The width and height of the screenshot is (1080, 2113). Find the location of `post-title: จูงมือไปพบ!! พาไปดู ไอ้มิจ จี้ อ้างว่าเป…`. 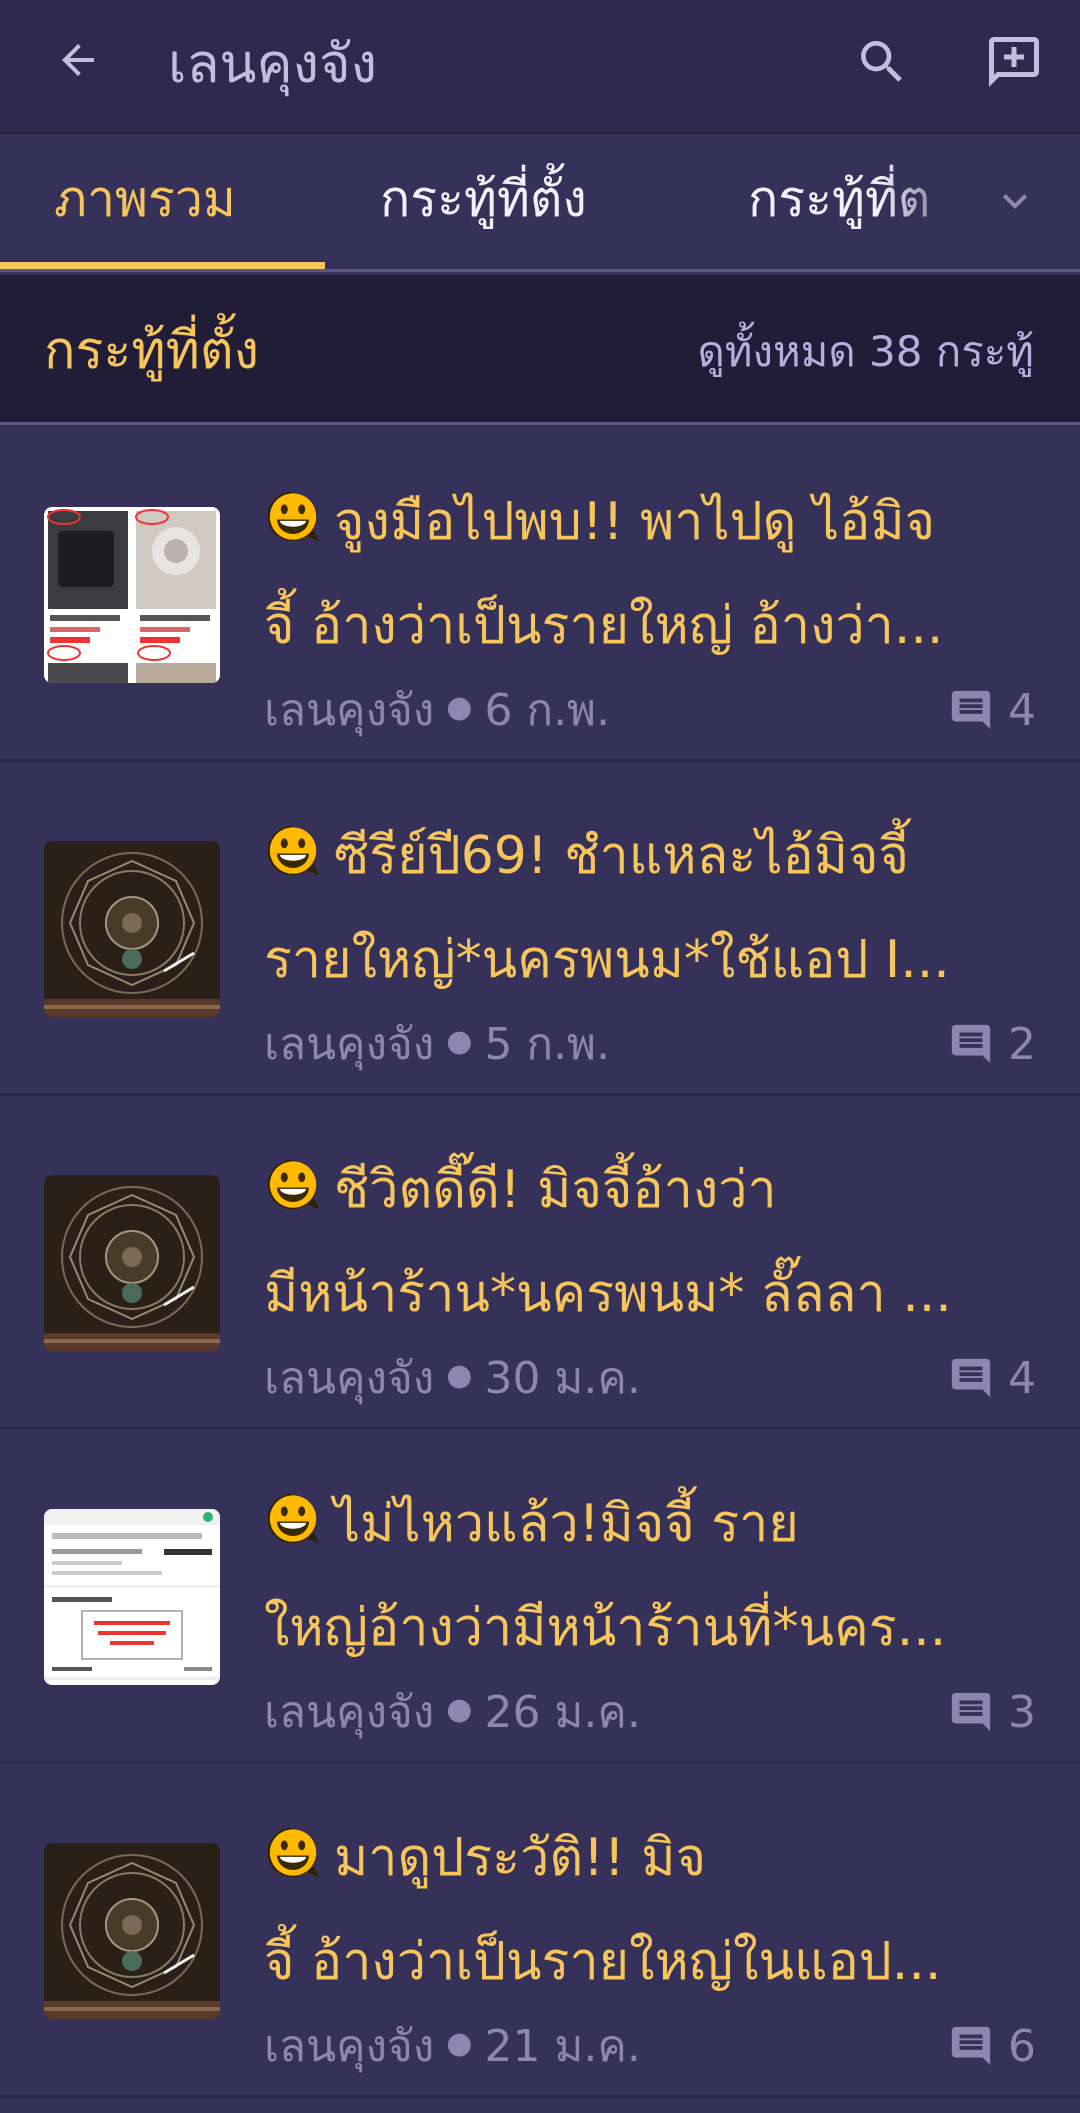

post-title: จูงมือไปพบ!! พาไปดู ไอ้มิจ จี้ อ้างว่าเป… is located at coordinates (652, 574).